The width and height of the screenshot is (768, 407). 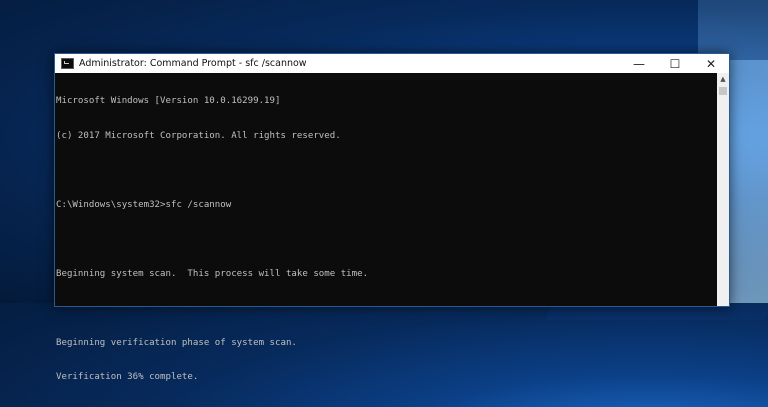 I want to click on caption-buttons: — ☐ ✕, so click(x=675, y=63).